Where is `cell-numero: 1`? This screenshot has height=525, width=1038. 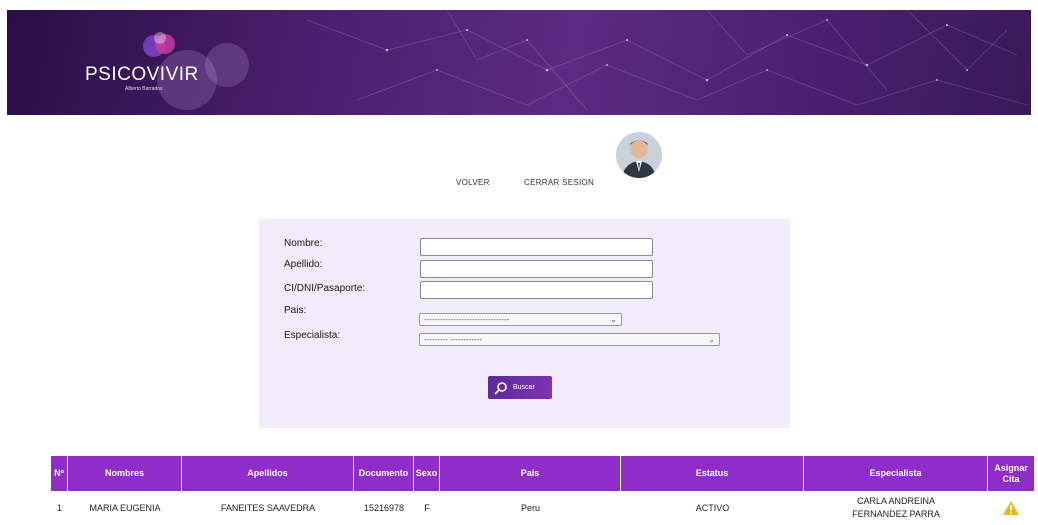
cell-numero: 1 is located at coordinates (59, 507).